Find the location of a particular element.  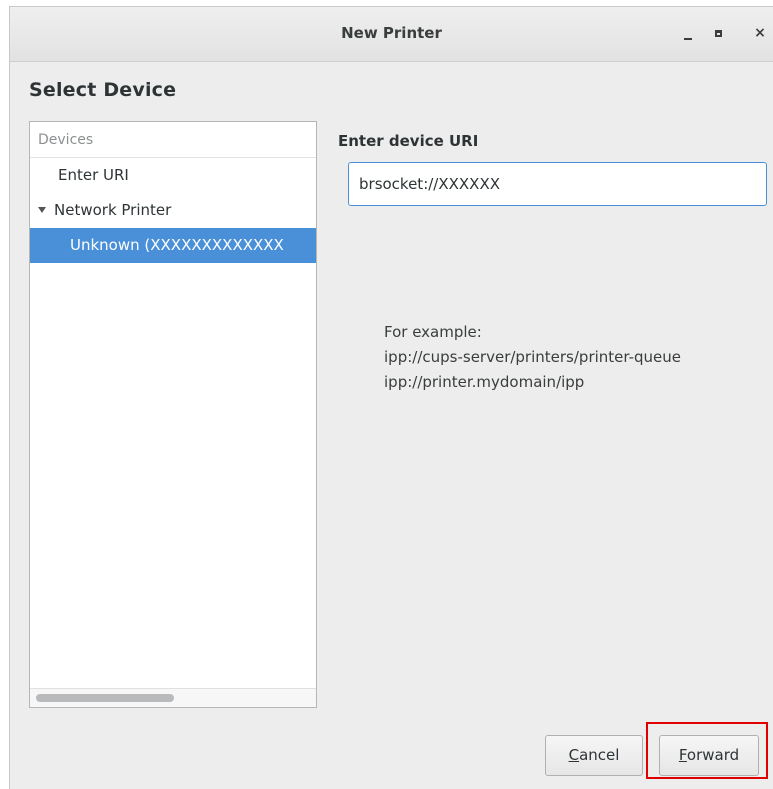

device-item-label: Network Printer is located at coordinates (113, 210).